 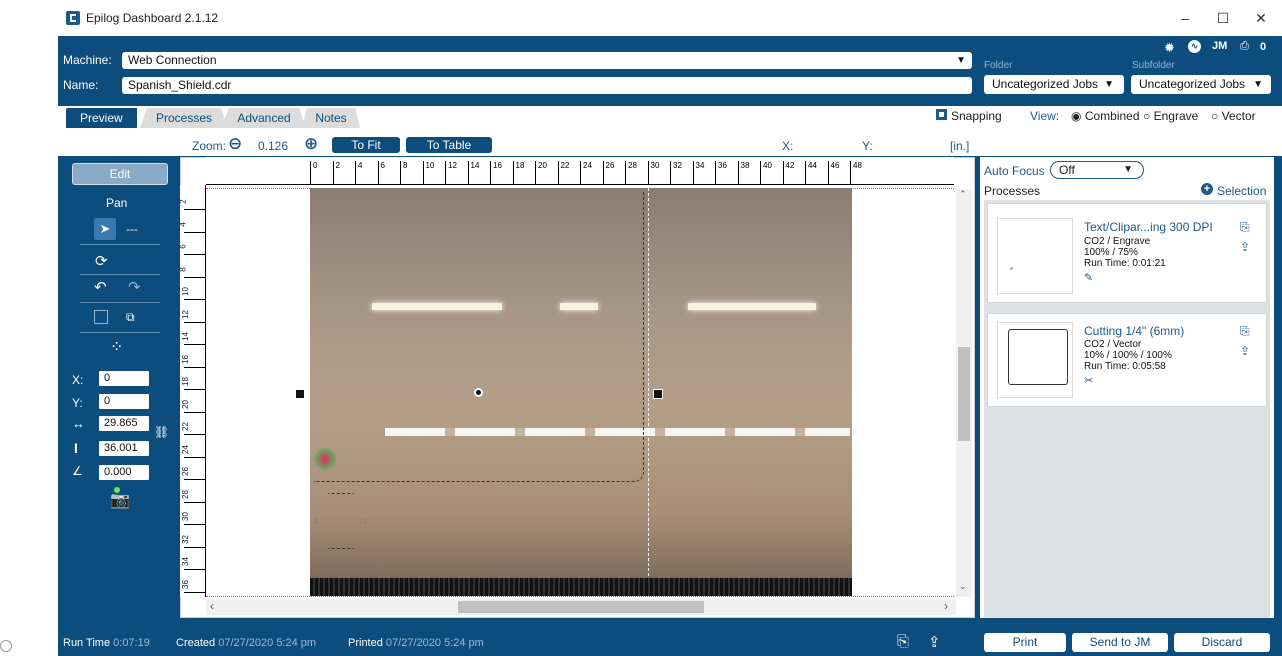 What do you see at coordinates (1067, 170) in the screenshot?
I see `auto-focus-value: Off` at bounding box center [1067, 170].